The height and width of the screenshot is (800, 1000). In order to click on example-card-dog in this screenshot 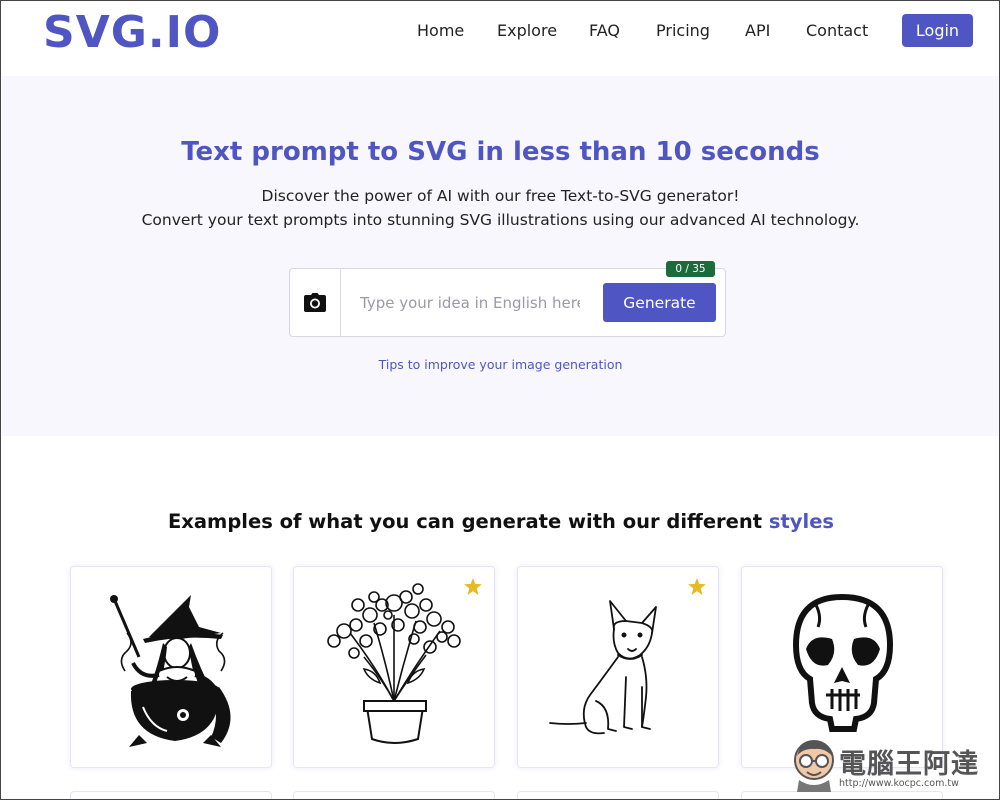, I will do `click(618, 667)`.